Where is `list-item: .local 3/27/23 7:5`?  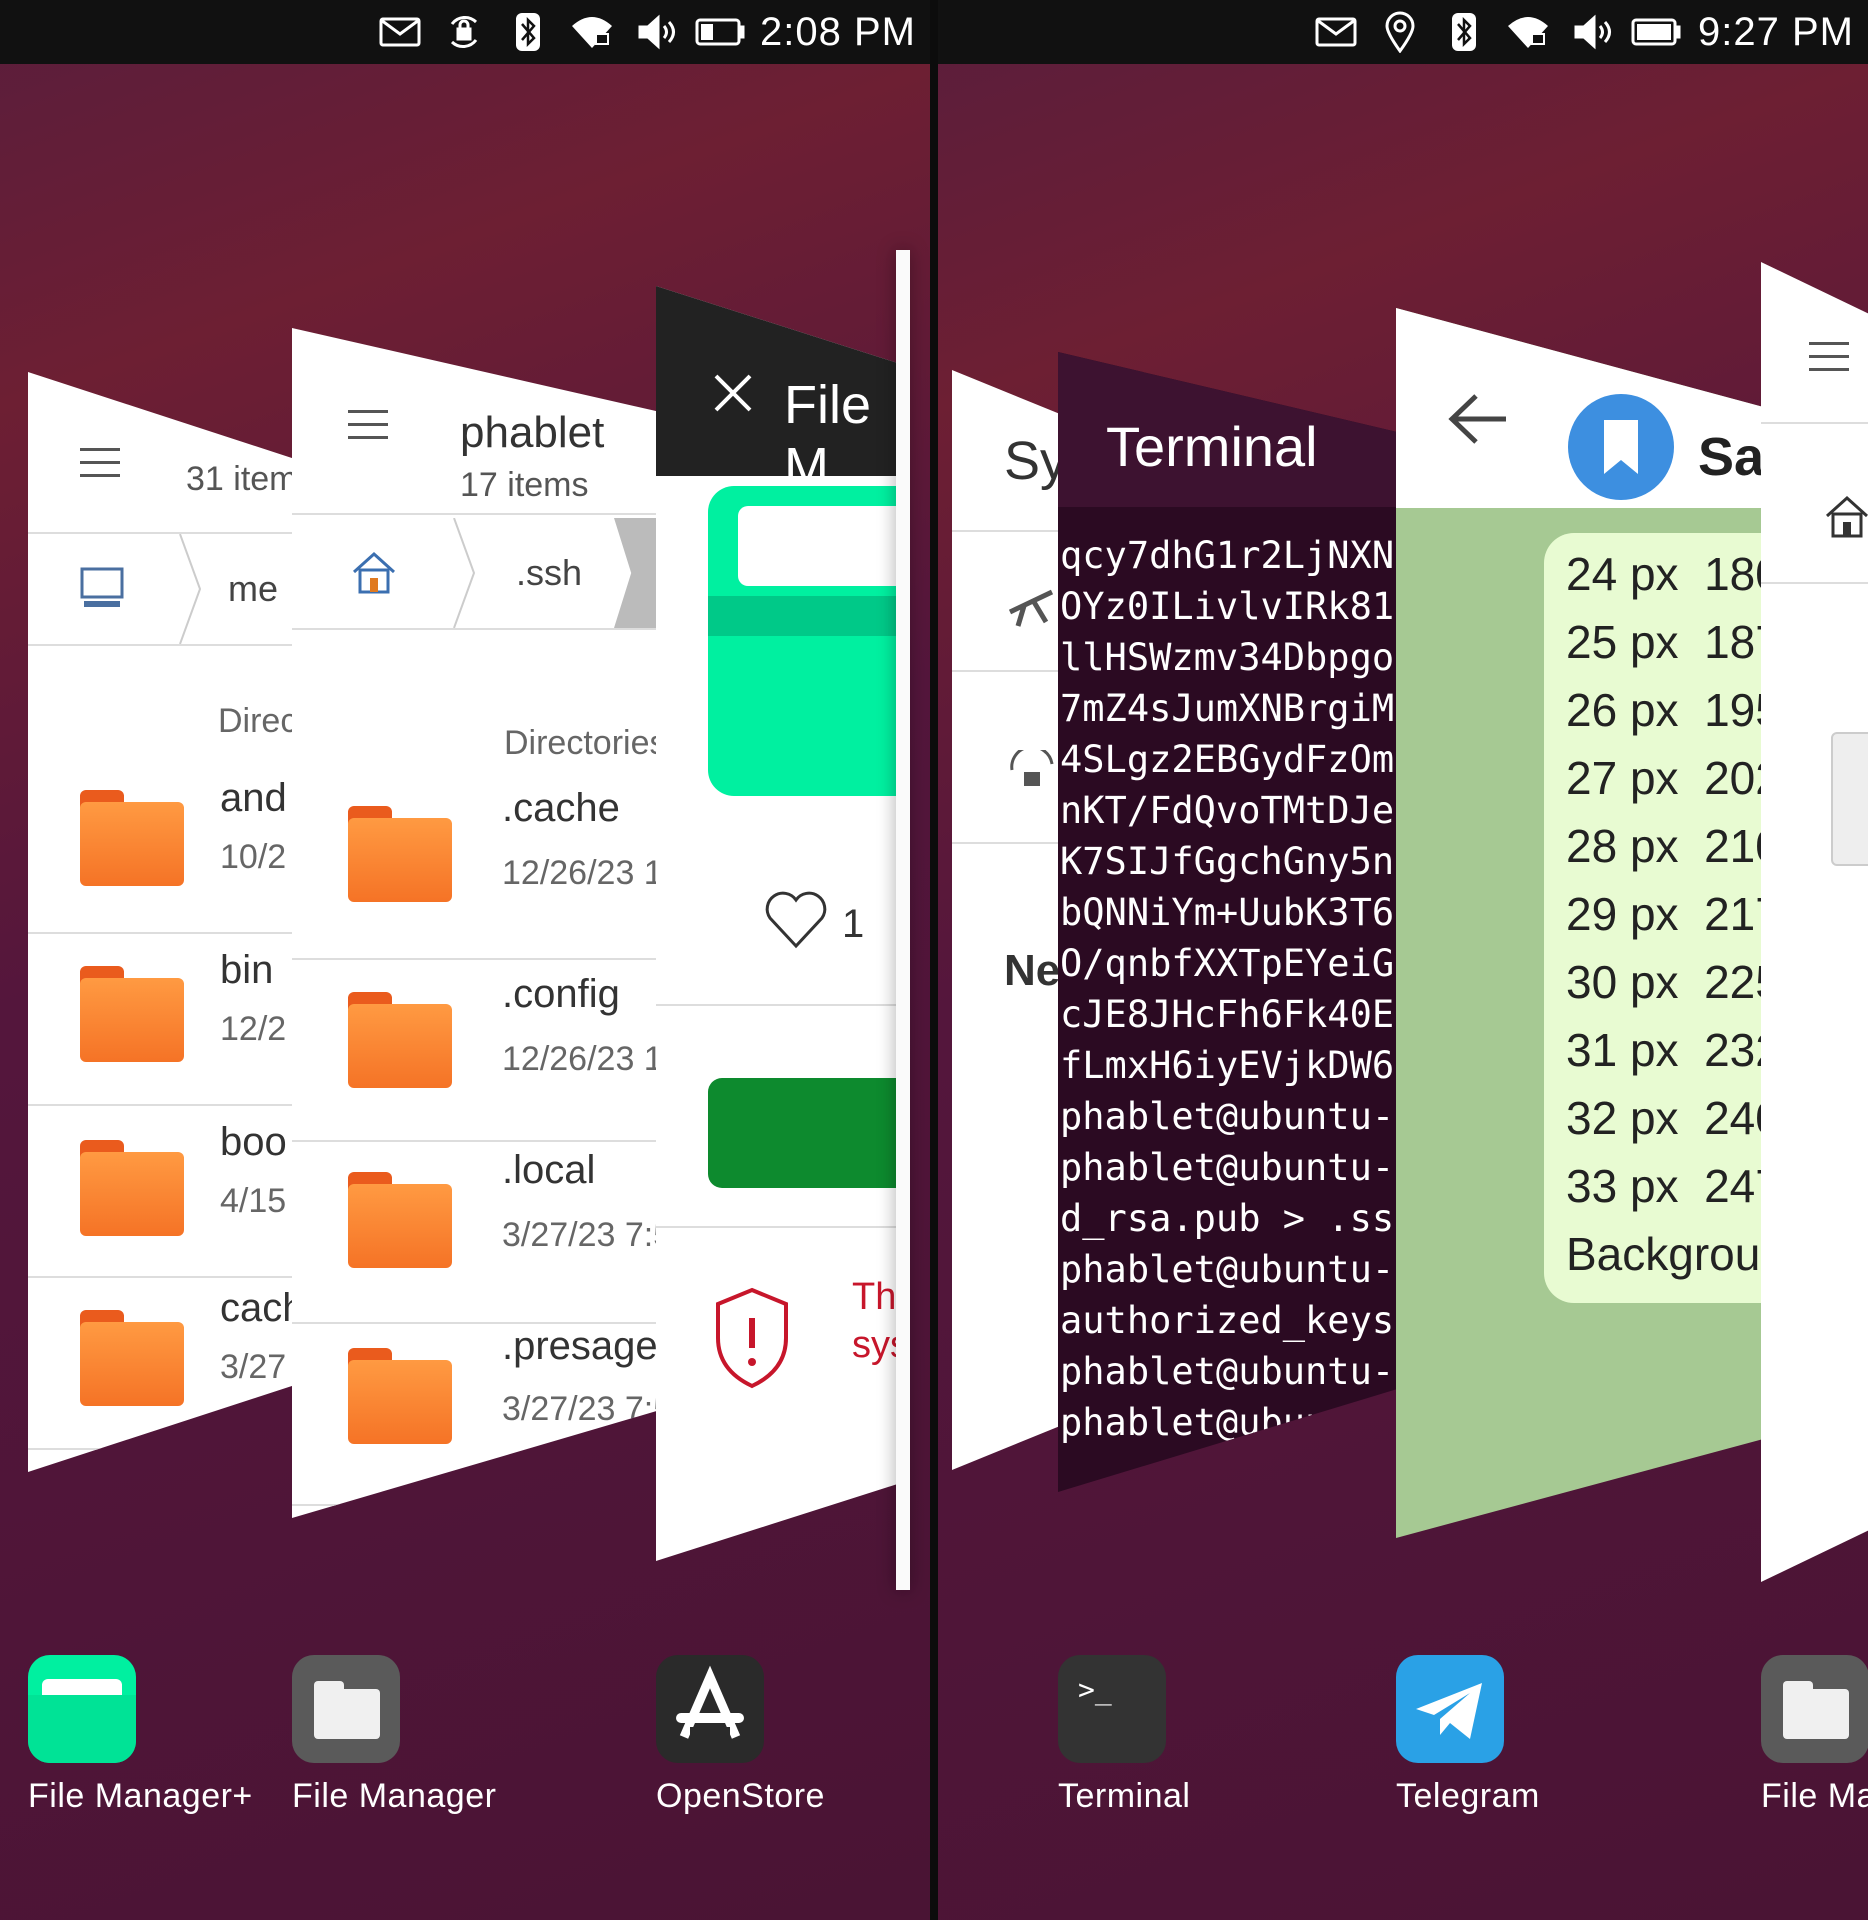
list-item: .local 3/27/23 7:5 is located at coordinates (474, 1233).